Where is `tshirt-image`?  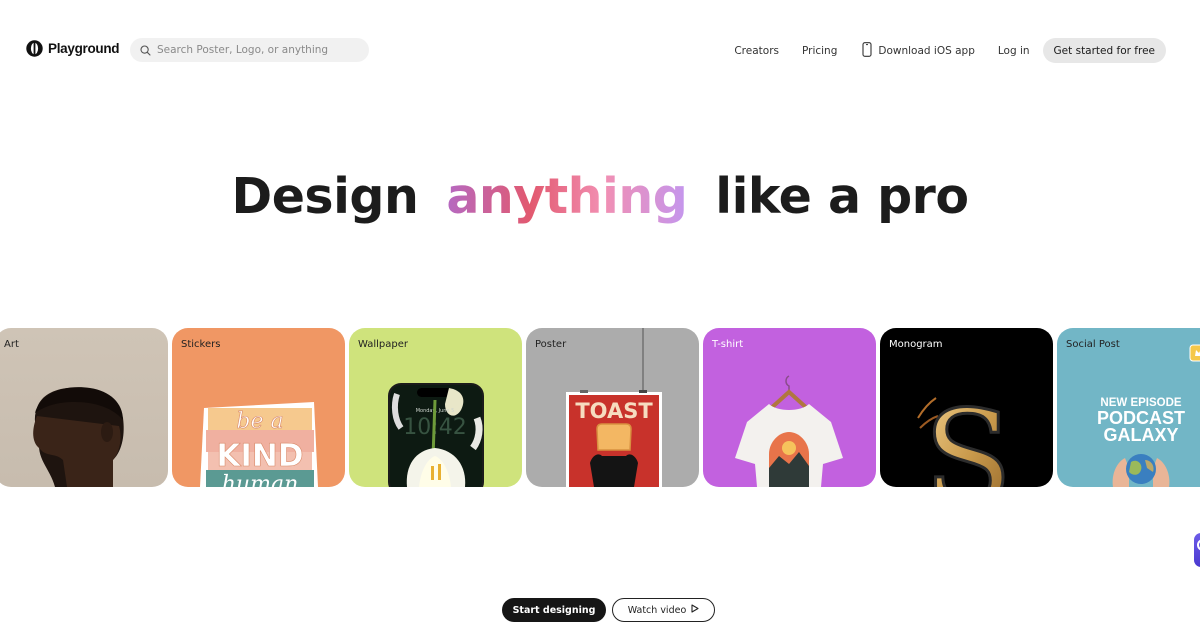
tshirt-image is located at coordinates (789, 431).